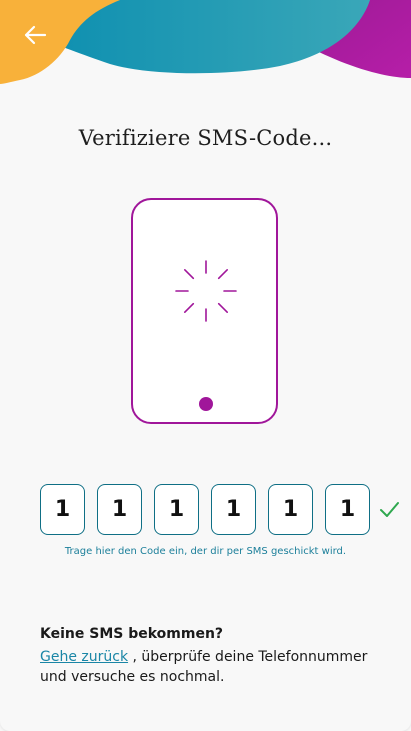  I want to click on back-button, so click(35, 35).